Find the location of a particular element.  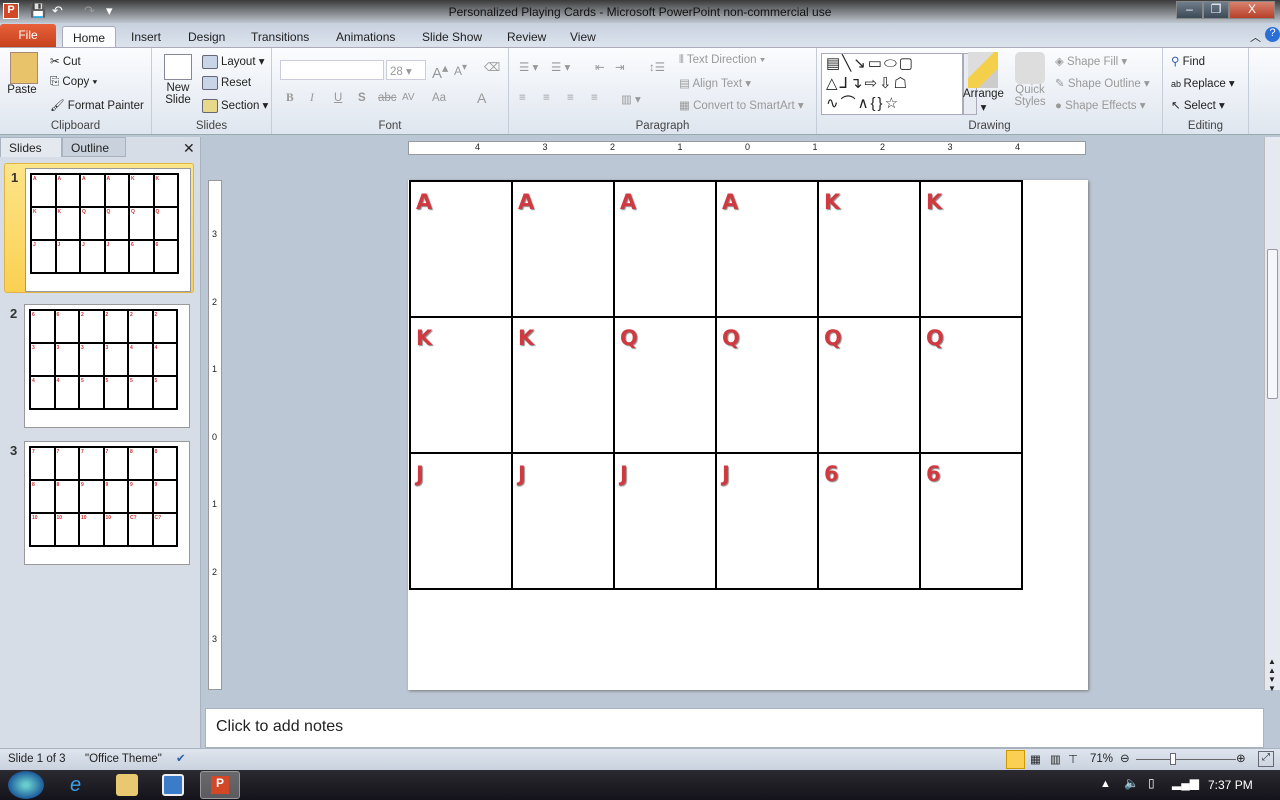

tab-transitions: Transitions is located at coordinates (280, 37).